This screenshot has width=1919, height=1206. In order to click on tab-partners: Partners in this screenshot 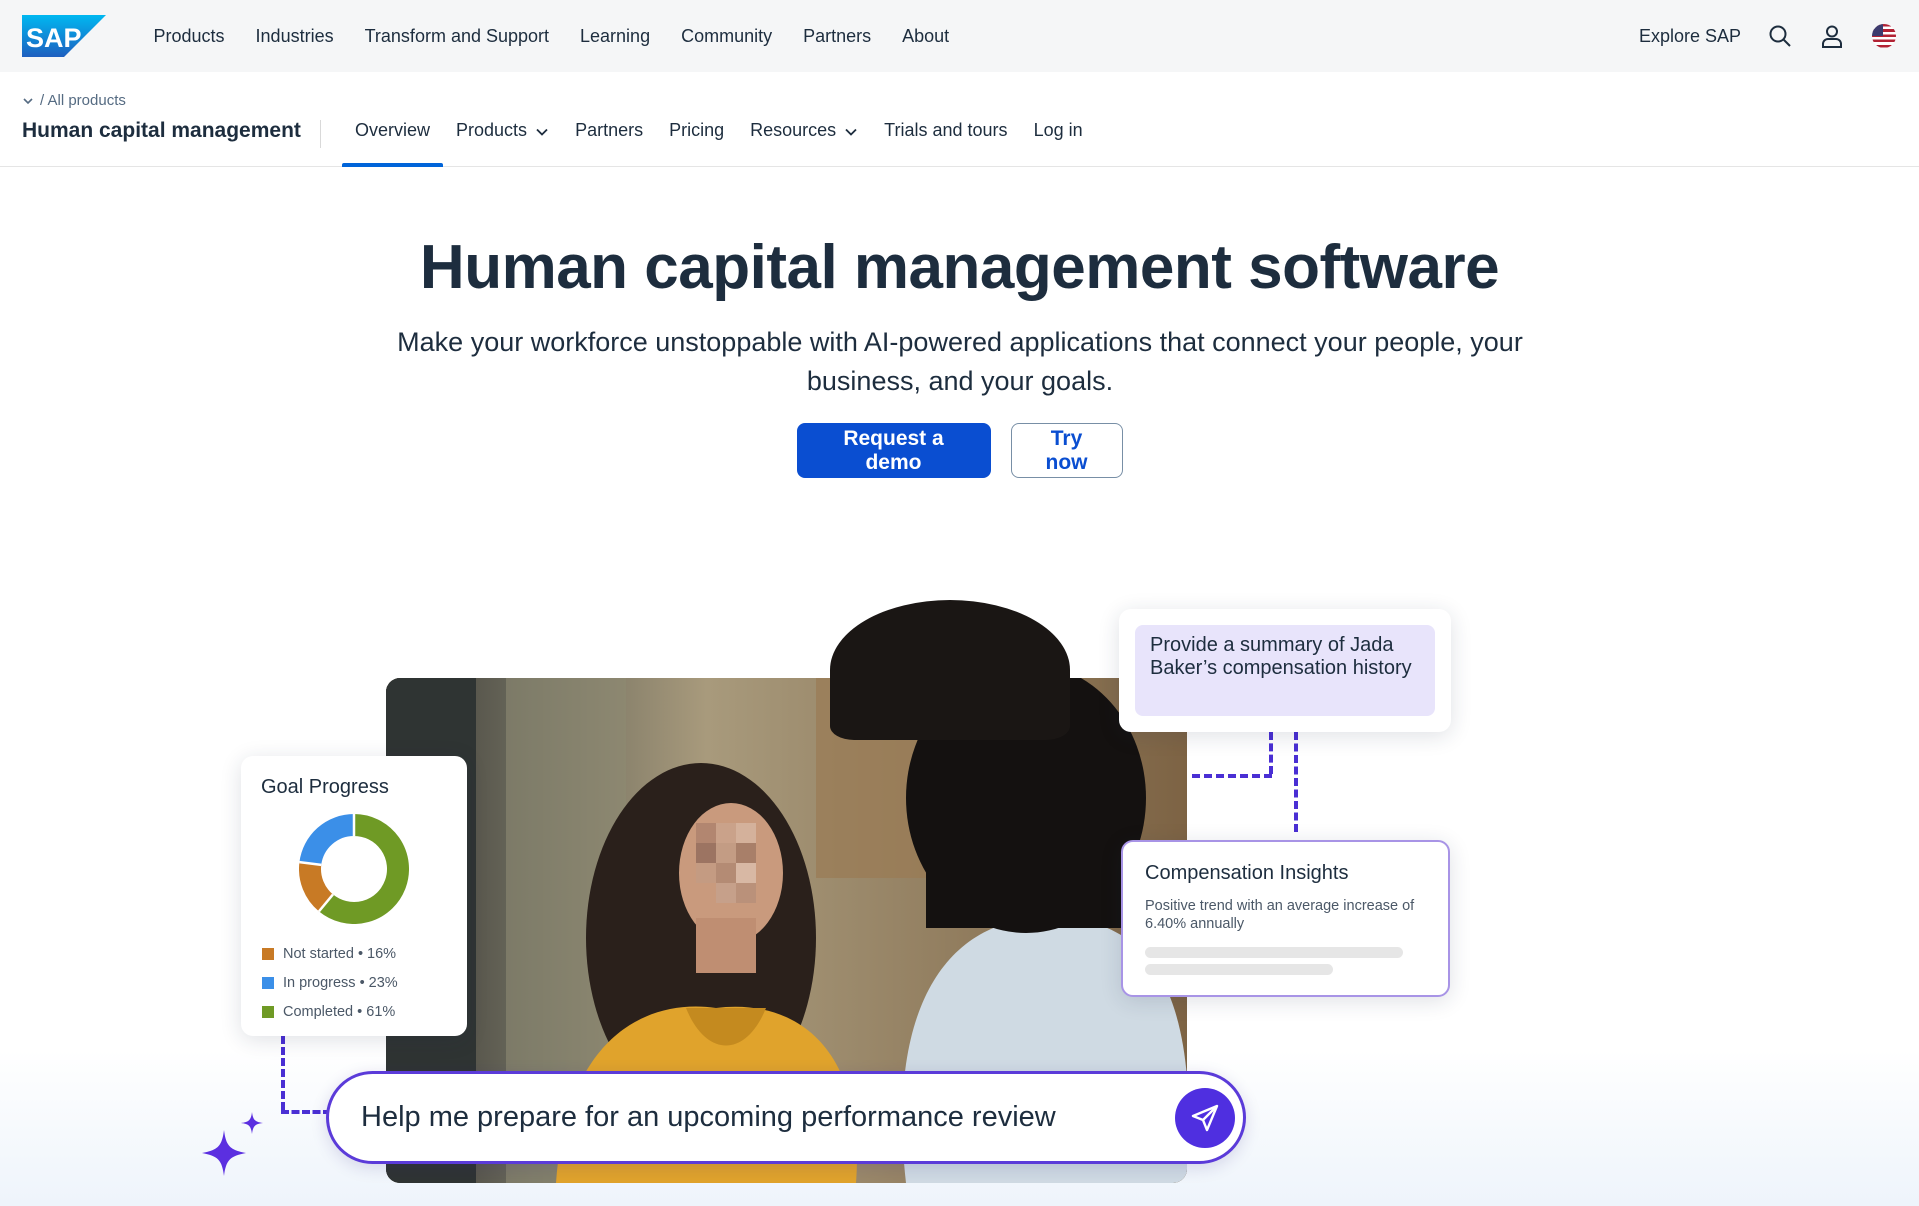, I will do `click(609, 138)`.